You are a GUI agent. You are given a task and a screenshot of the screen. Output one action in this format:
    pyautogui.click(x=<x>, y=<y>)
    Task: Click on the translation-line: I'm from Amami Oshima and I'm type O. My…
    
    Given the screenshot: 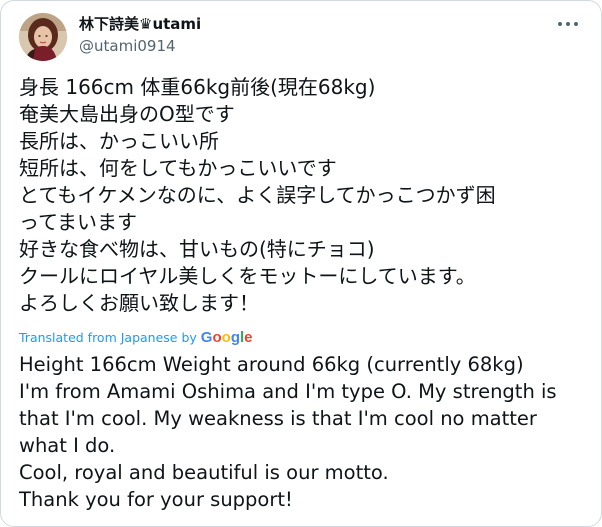 What is the action you would take?
    pyautogui.click(x=288, y=391)
    